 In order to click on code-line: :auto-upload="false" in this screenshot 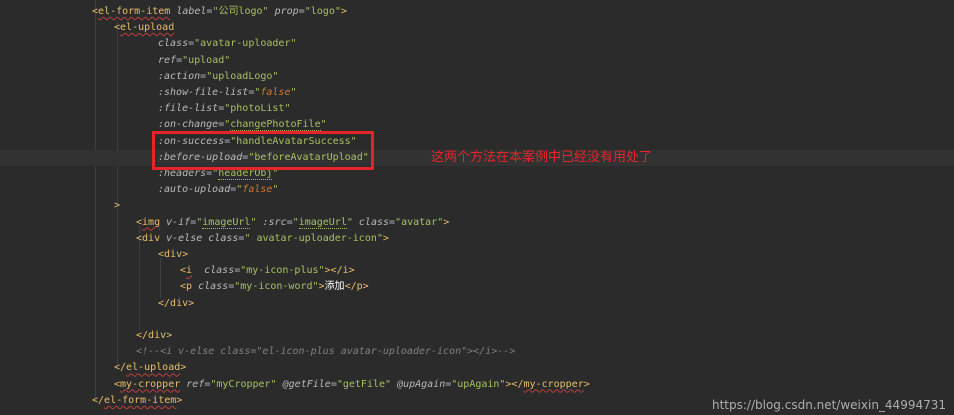, I will do `click(477, 190)`.